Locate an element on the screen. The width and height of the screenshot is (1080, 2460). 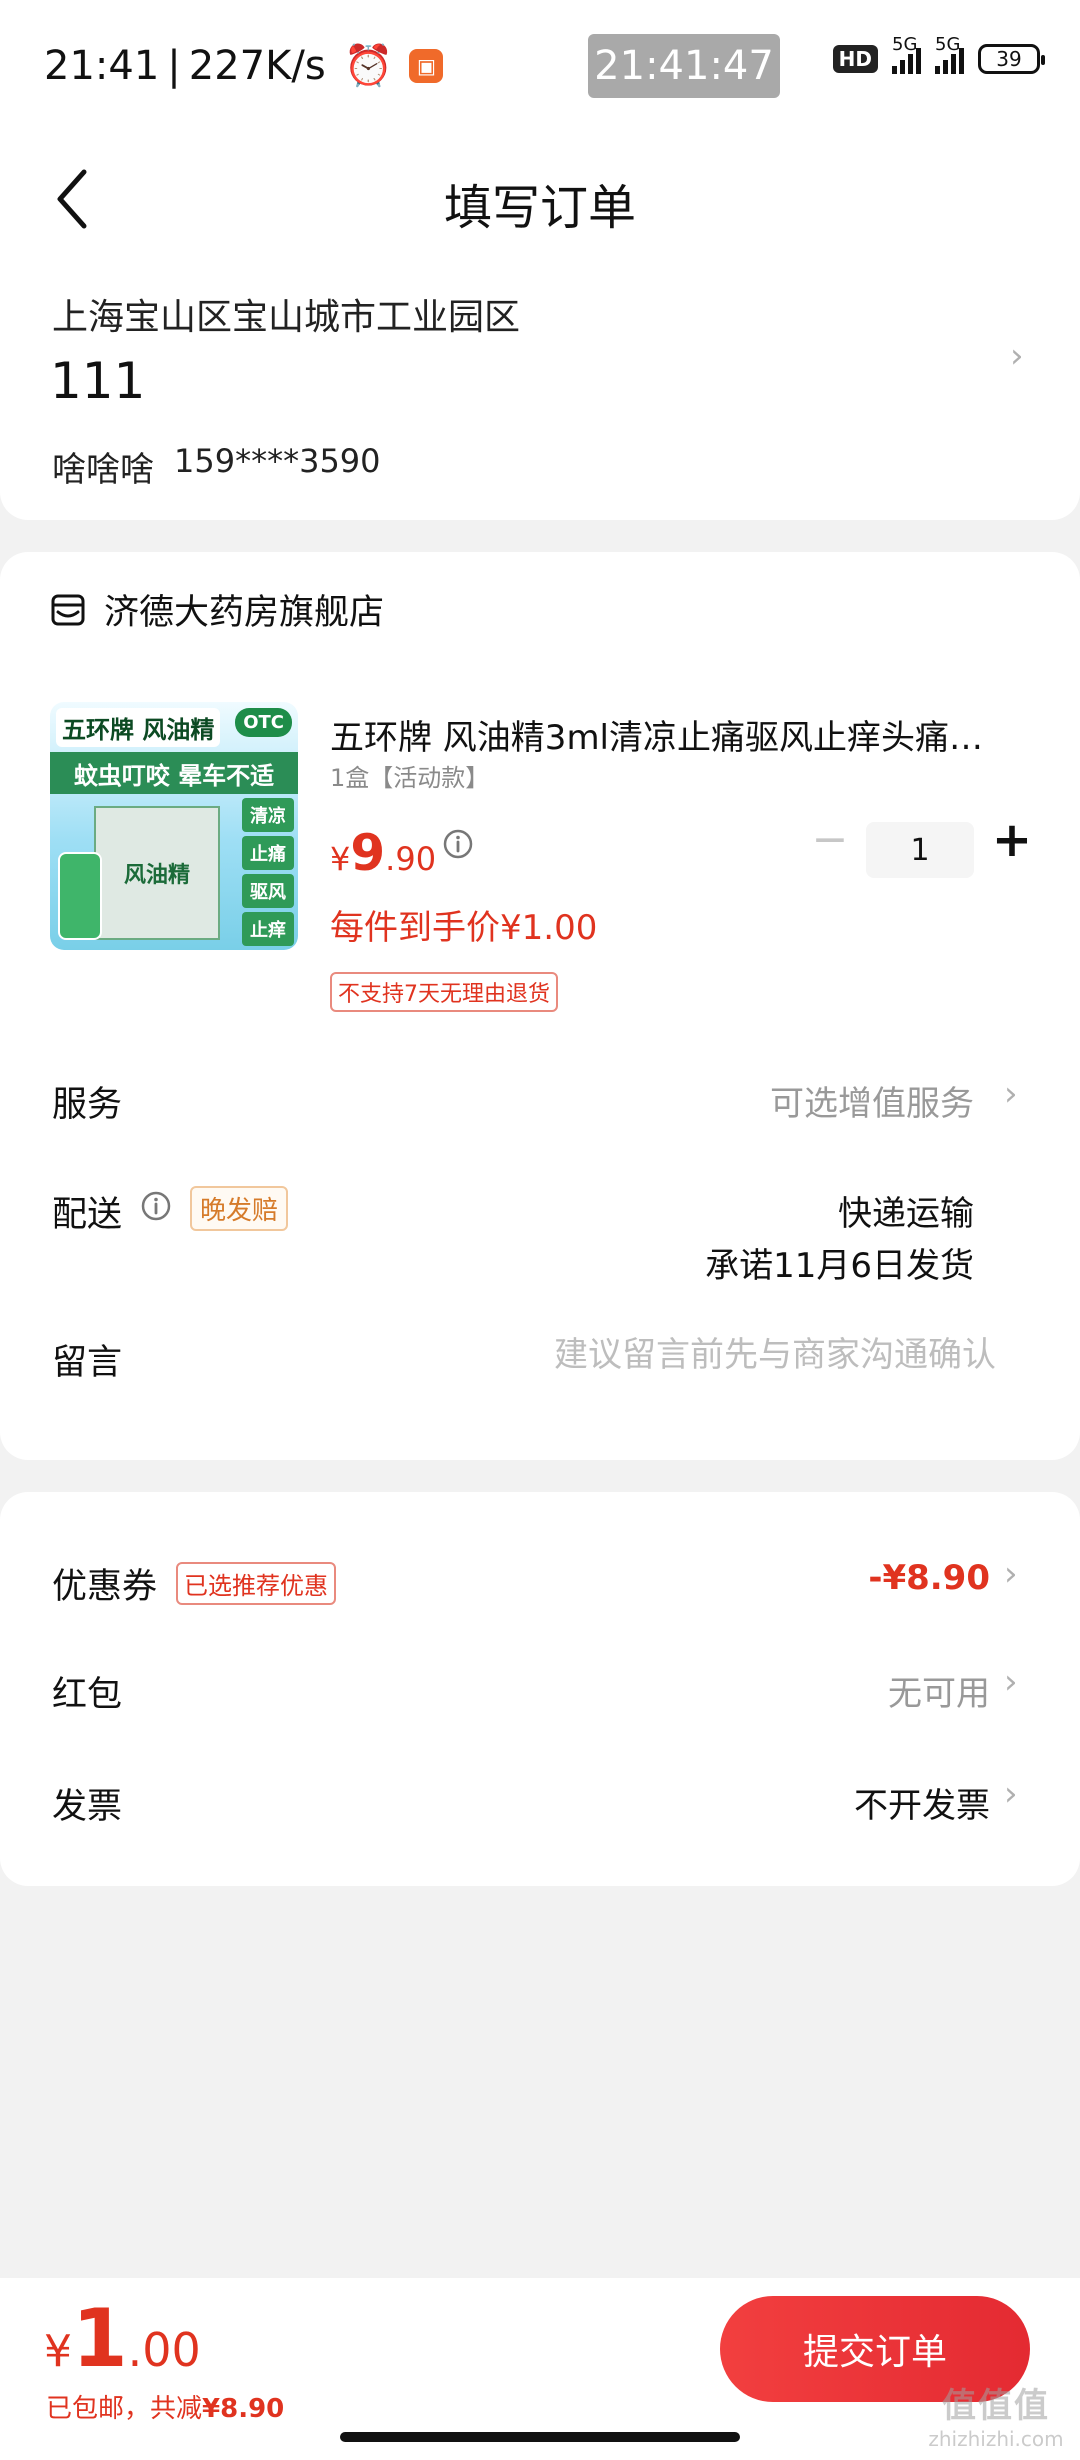
otc-badge: OTC is located at coordinates (263, 722).